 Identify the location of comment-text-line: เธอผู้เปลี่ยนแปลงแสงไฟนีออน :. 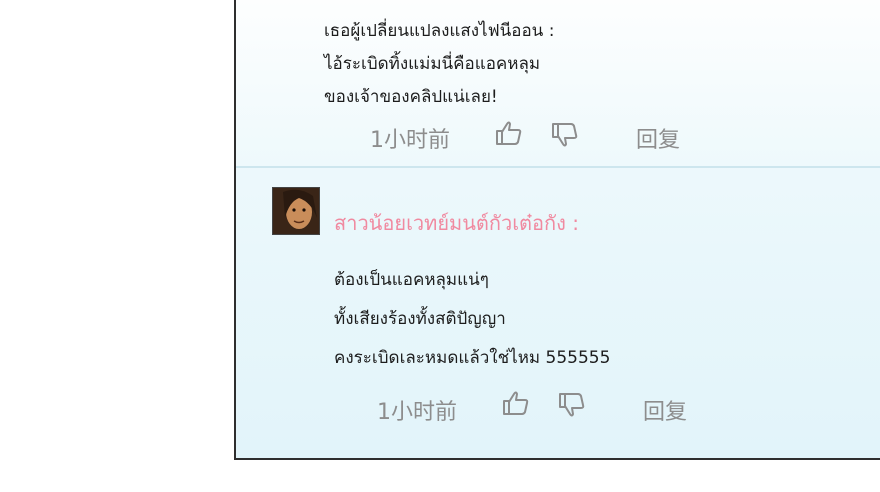
(439, 31).